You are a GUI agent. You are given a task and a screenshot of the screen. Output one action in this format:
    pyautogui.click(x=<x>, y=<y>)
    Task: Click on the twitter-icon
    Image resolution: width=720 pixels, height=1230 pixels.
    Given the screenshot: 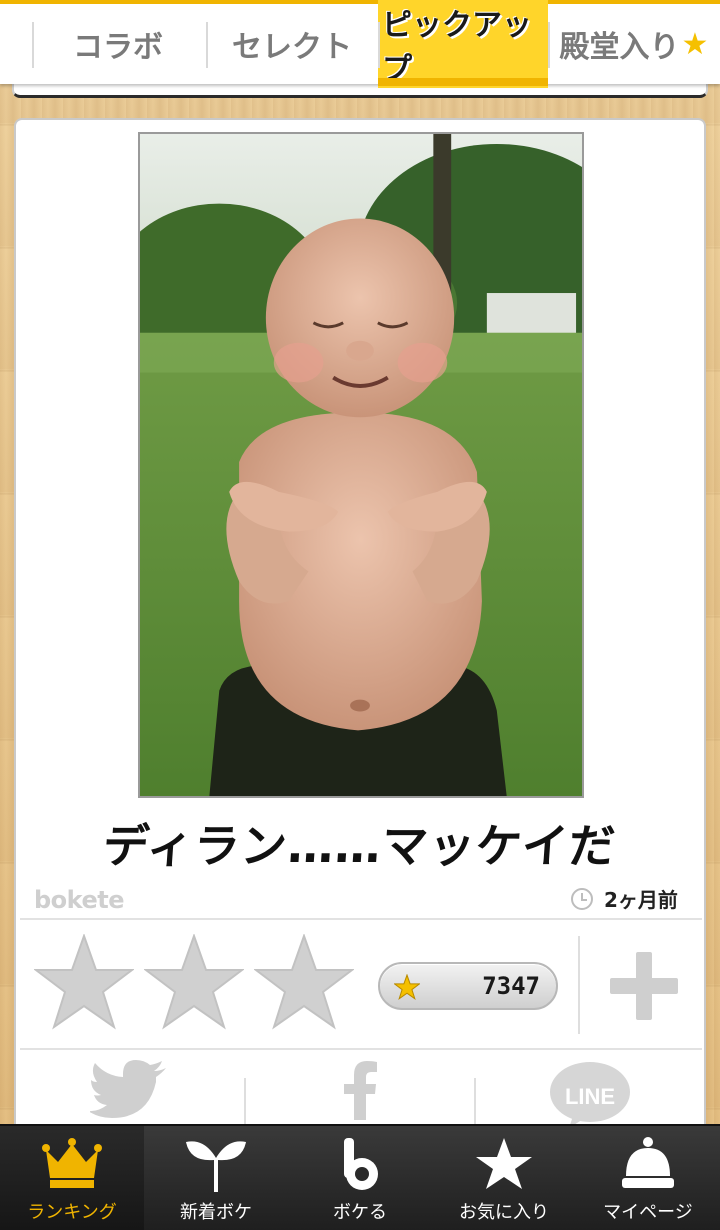 What is the action you would take?
    pyautogui.click(x=128, y=1089)
    